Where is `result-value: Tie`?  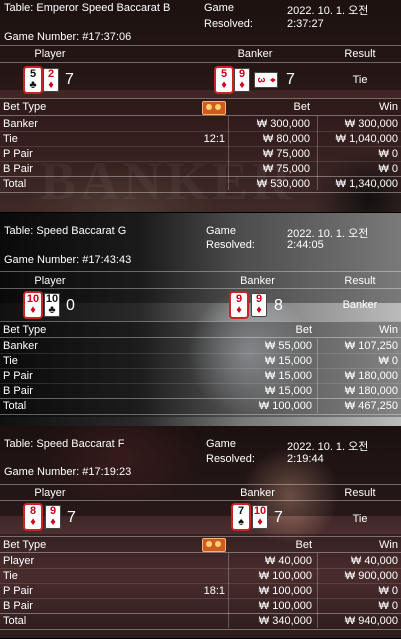 result-value: Tie is located at coordinates (360, 80).